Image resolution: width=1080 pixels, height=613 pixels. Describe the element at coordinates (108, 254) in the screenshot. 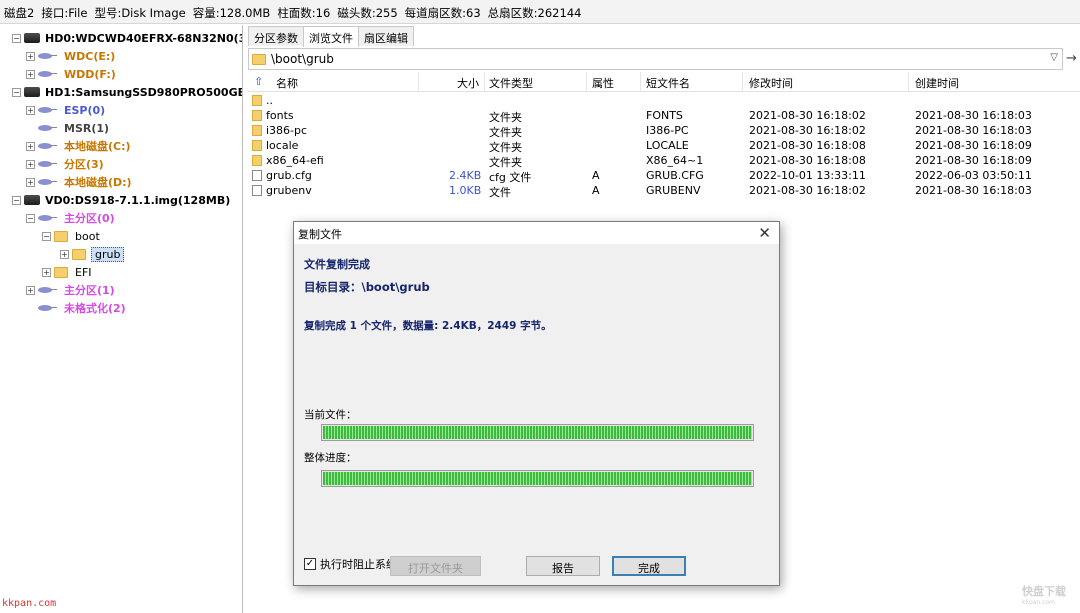

I see `tree-node-label: grub` at that location.